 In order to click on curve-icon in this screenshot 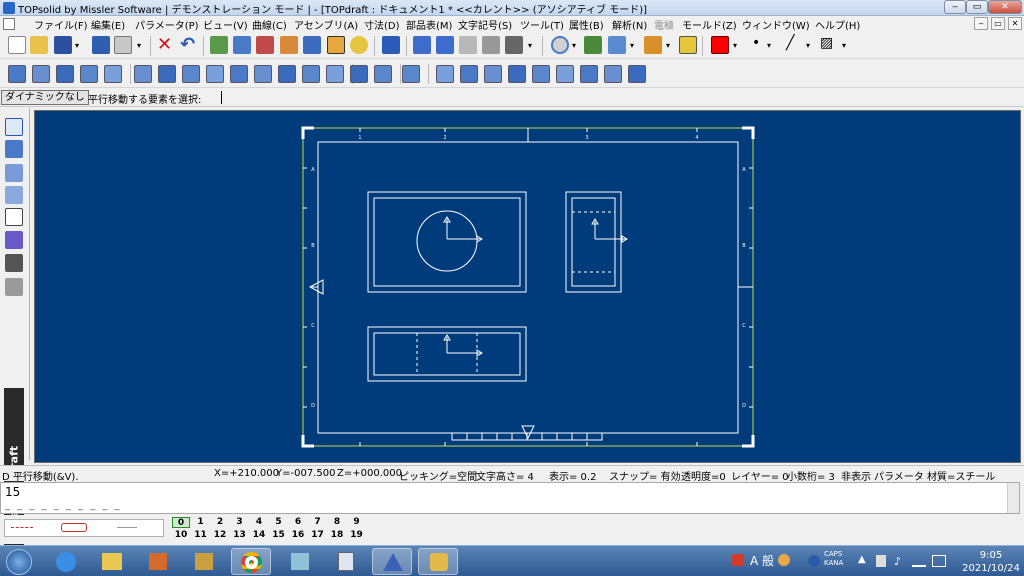, I will do `click(422, 45)`.